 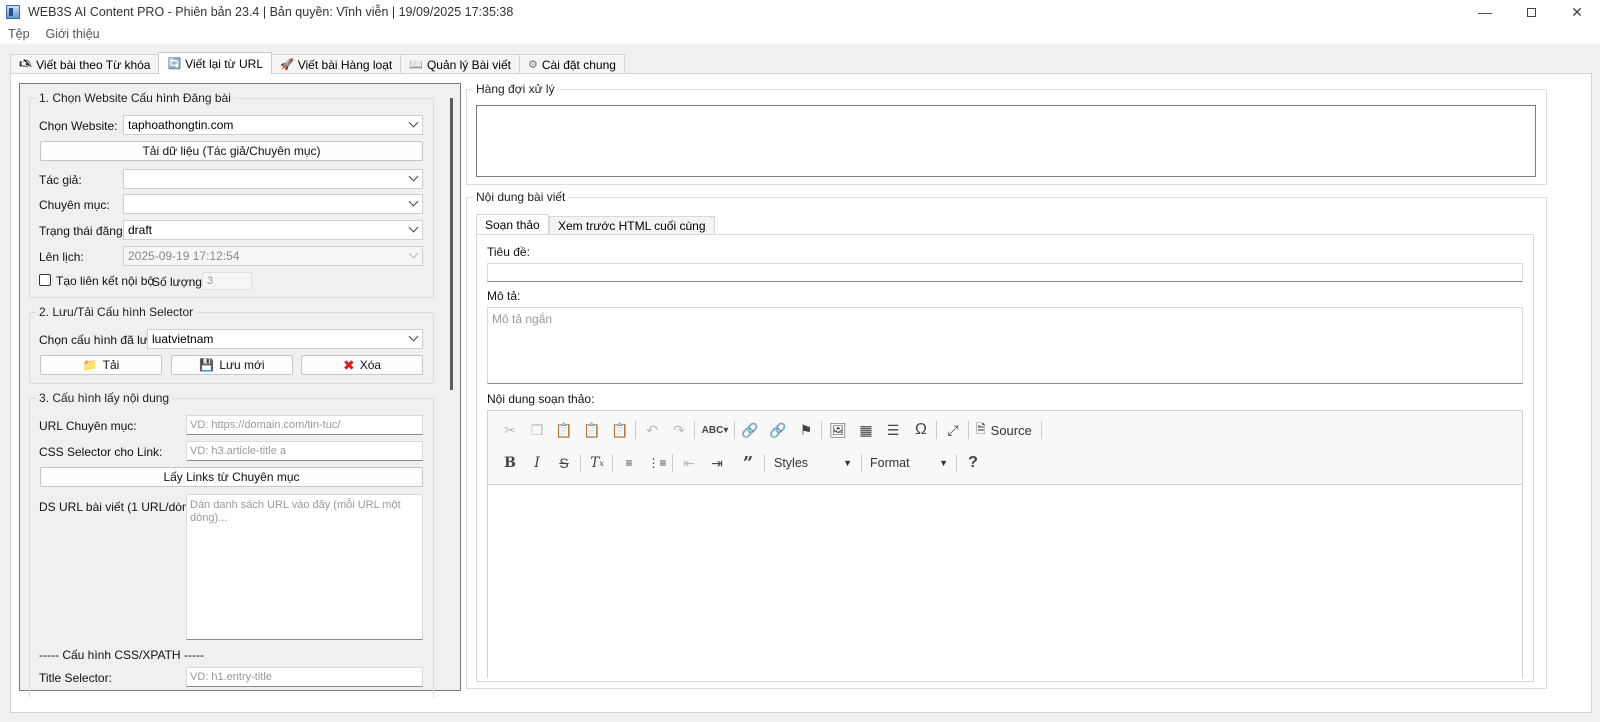 I want to click on post-title-label: Tiêu đề:, so click(x=508, y=252).